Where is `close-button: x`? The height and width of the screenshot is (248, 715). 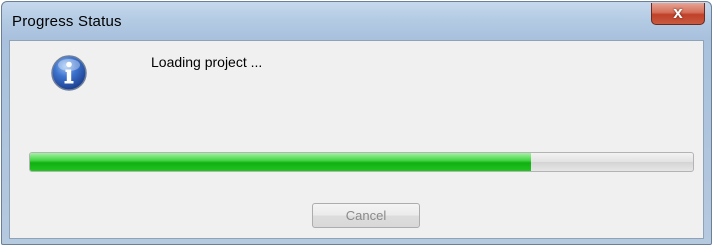
close-button: x is located at coordinates (678, 14).